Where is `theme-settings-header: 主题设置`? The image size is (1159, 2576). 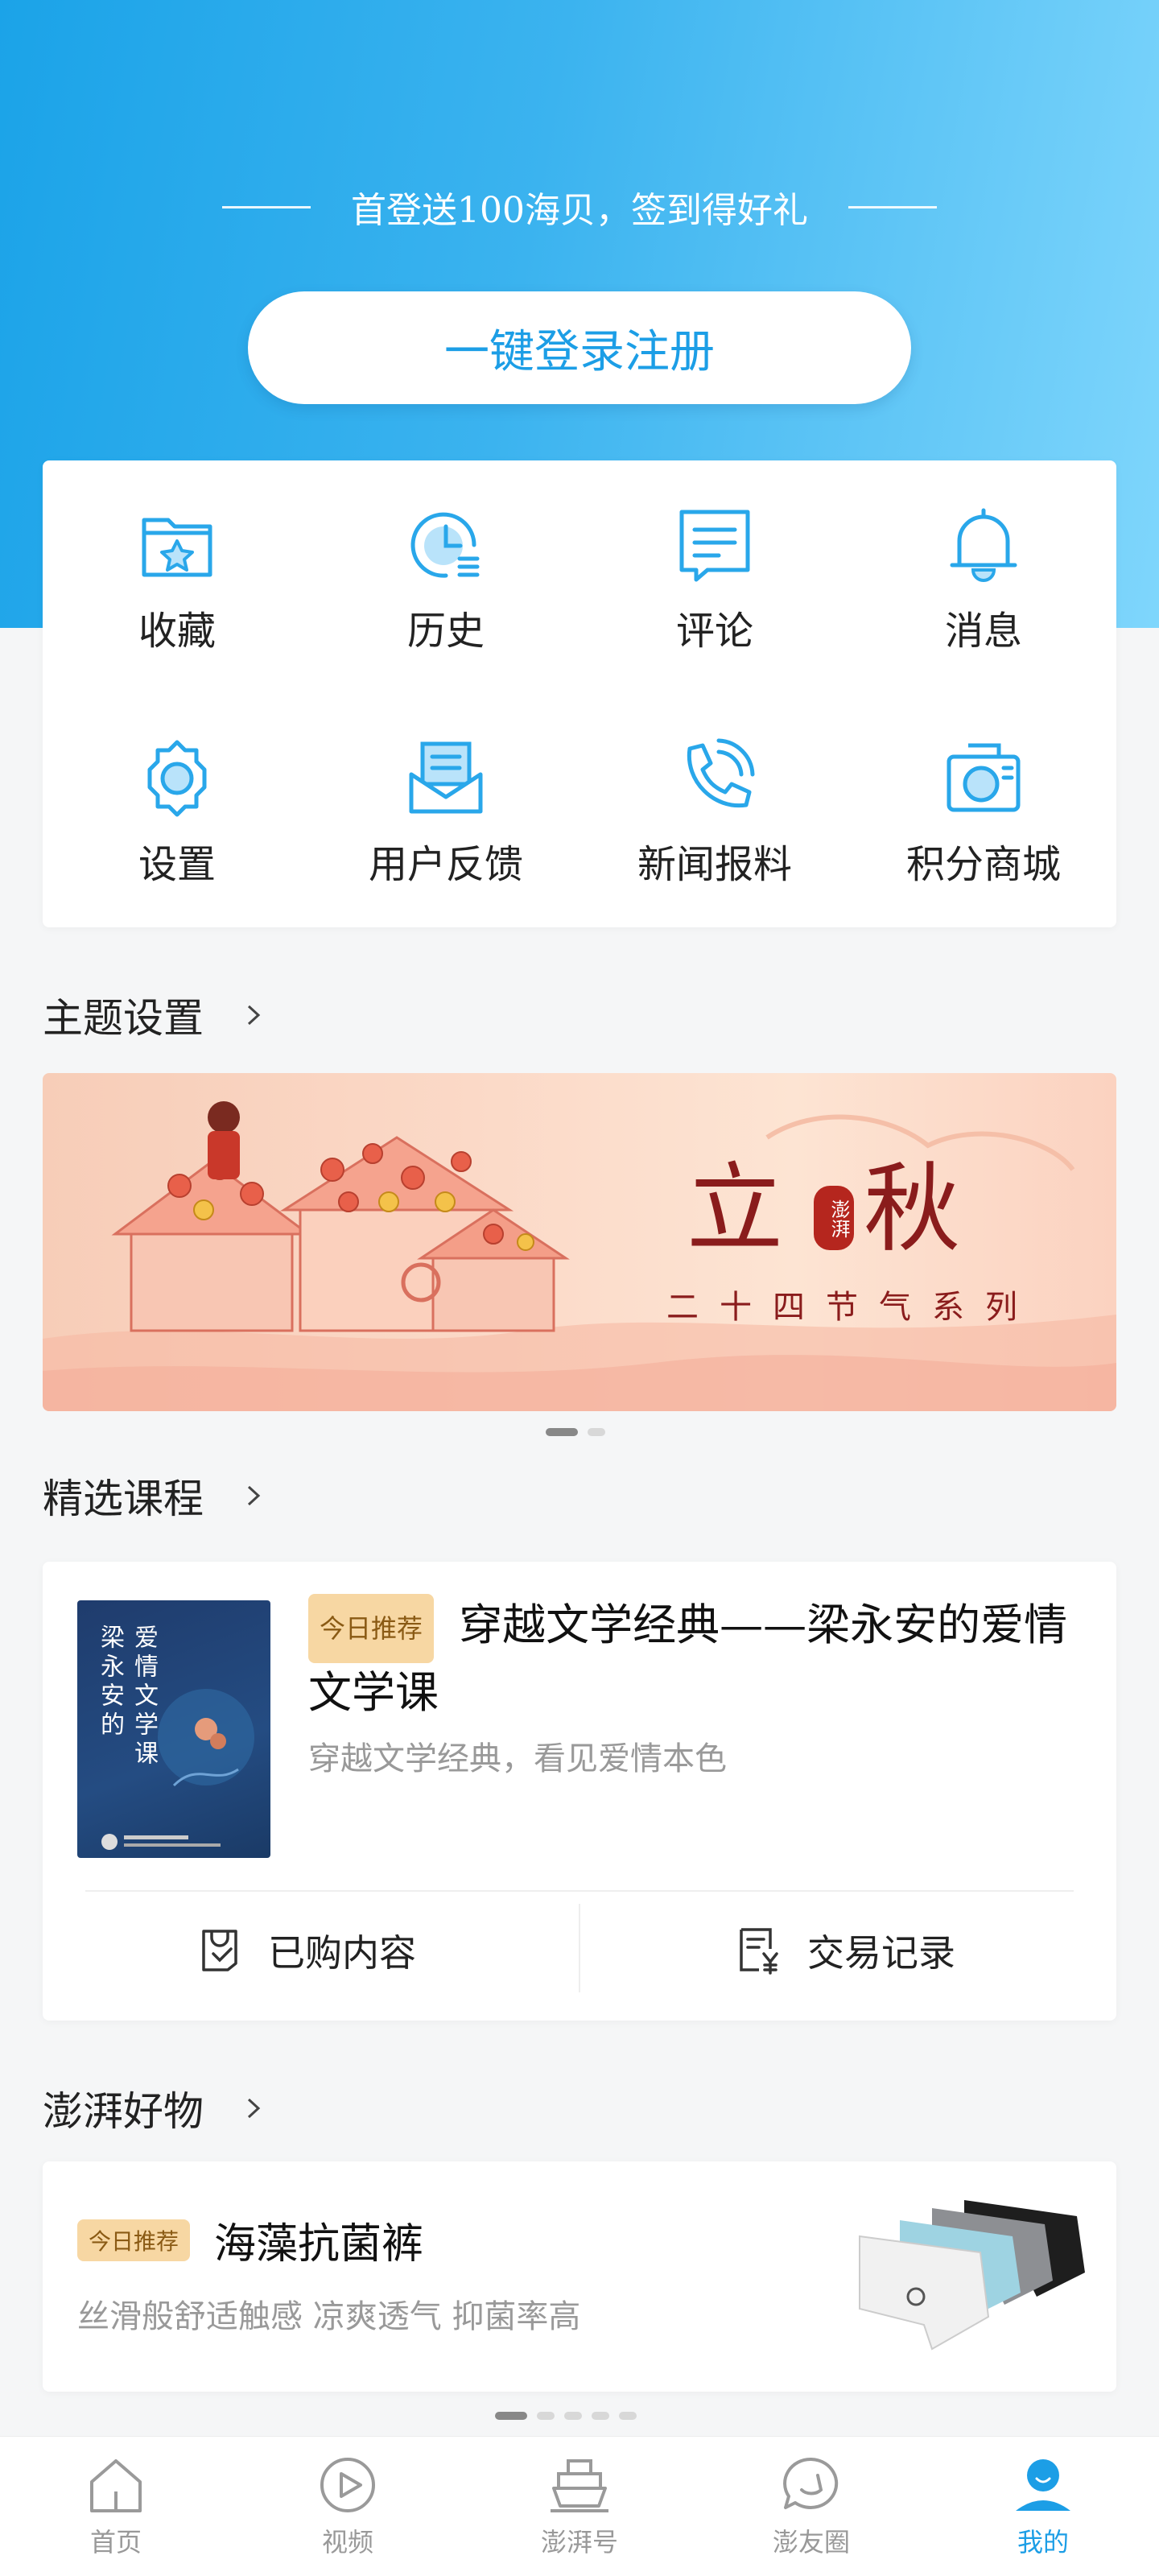 theme-settings-header: 主题设置 is located at coordinates (153, 1015).